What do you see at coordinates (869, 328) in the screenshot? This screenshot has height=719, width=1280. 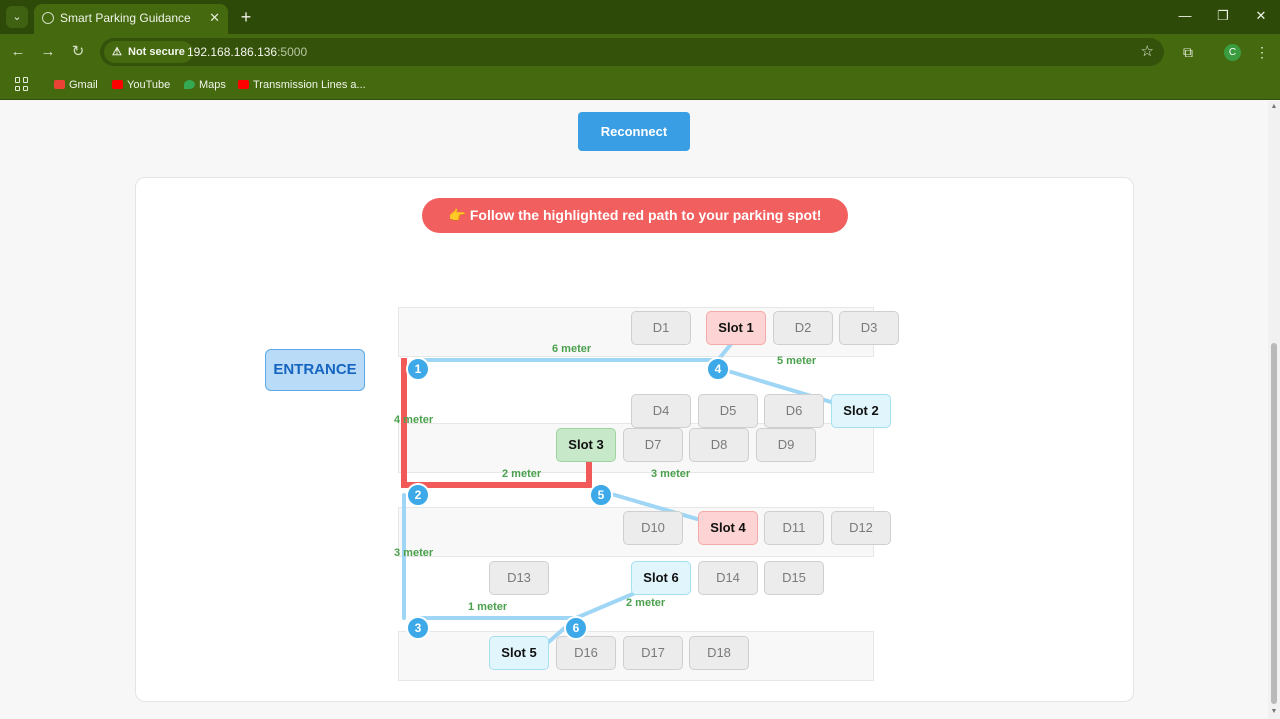 I see `slot-d3: D3` at bounding box center [869, 328].